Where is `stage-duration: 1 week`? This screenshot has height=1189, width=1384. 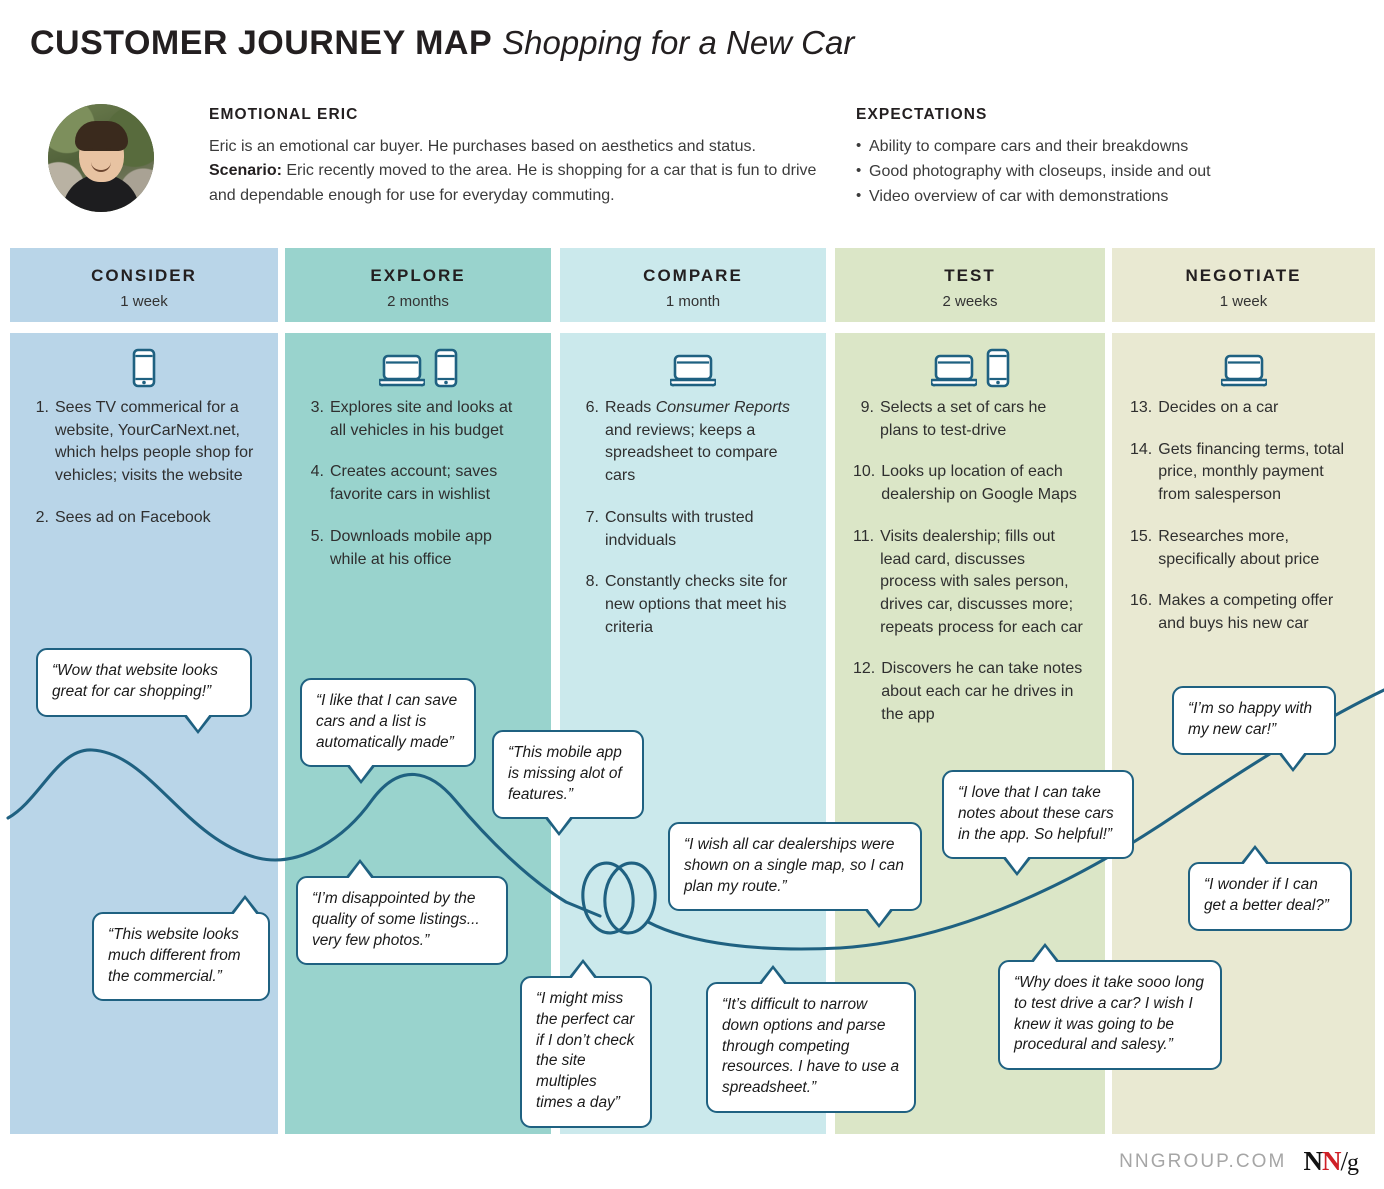
stage-duration: 1 week is located at coordinates (144, 301).